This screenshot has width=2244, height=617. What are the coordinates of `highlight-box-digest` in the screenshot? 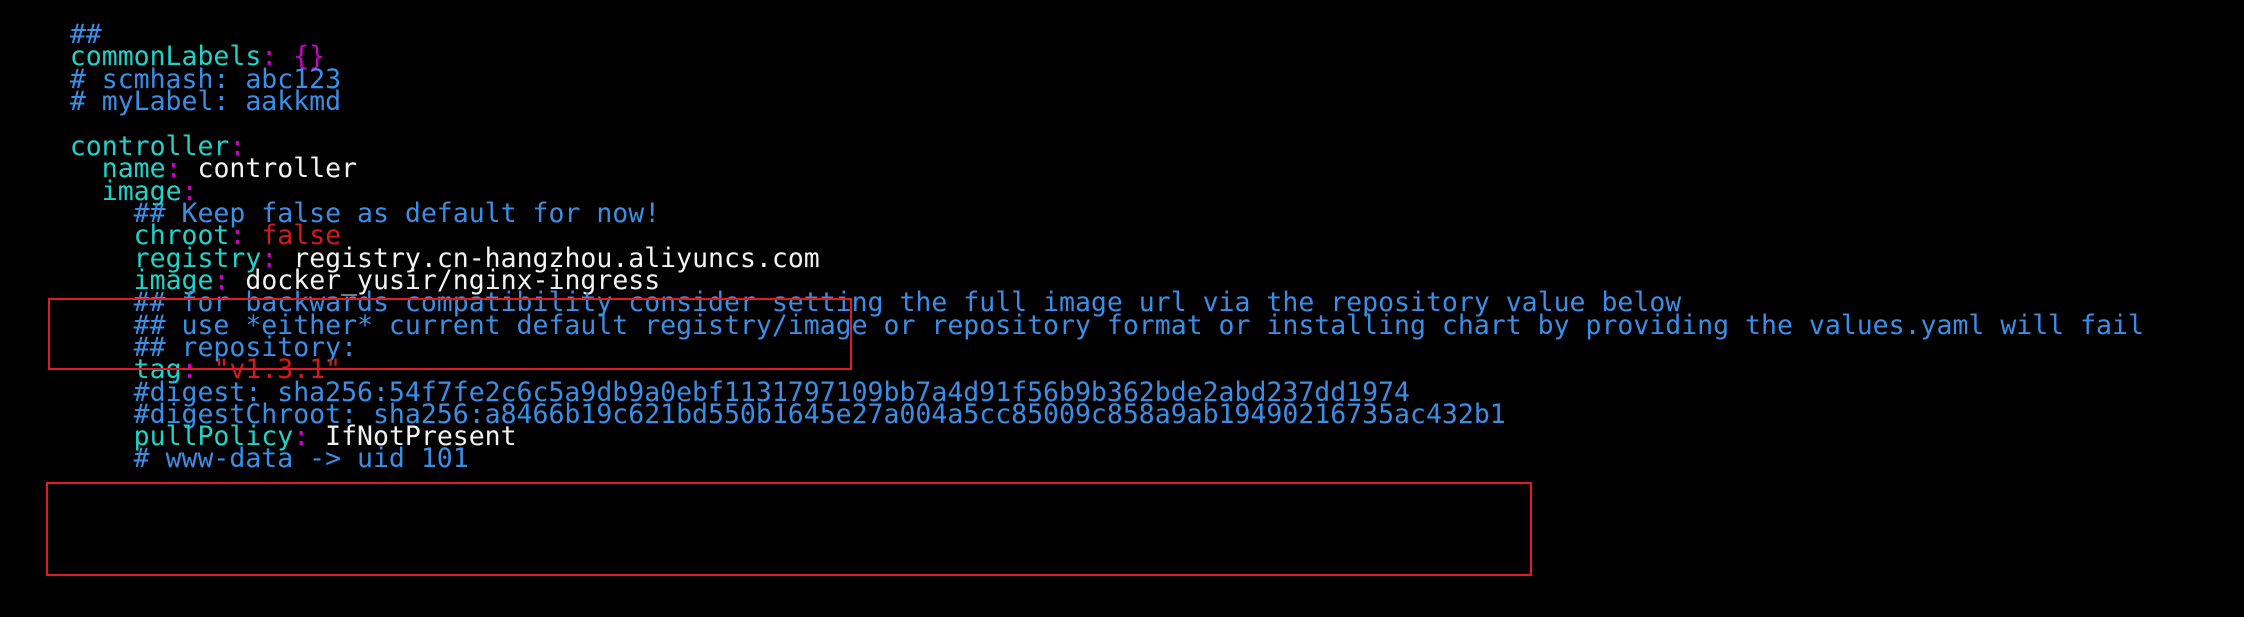 It's located at (789, 529).